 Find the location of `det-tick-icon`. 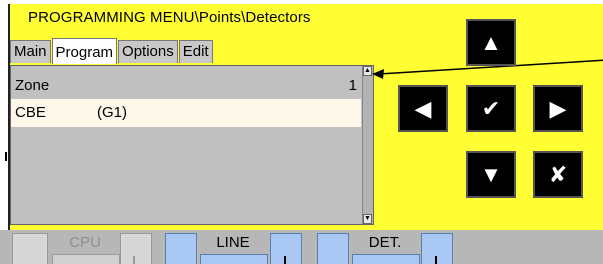

det-tick-icon is located at coordinates (436, 260).